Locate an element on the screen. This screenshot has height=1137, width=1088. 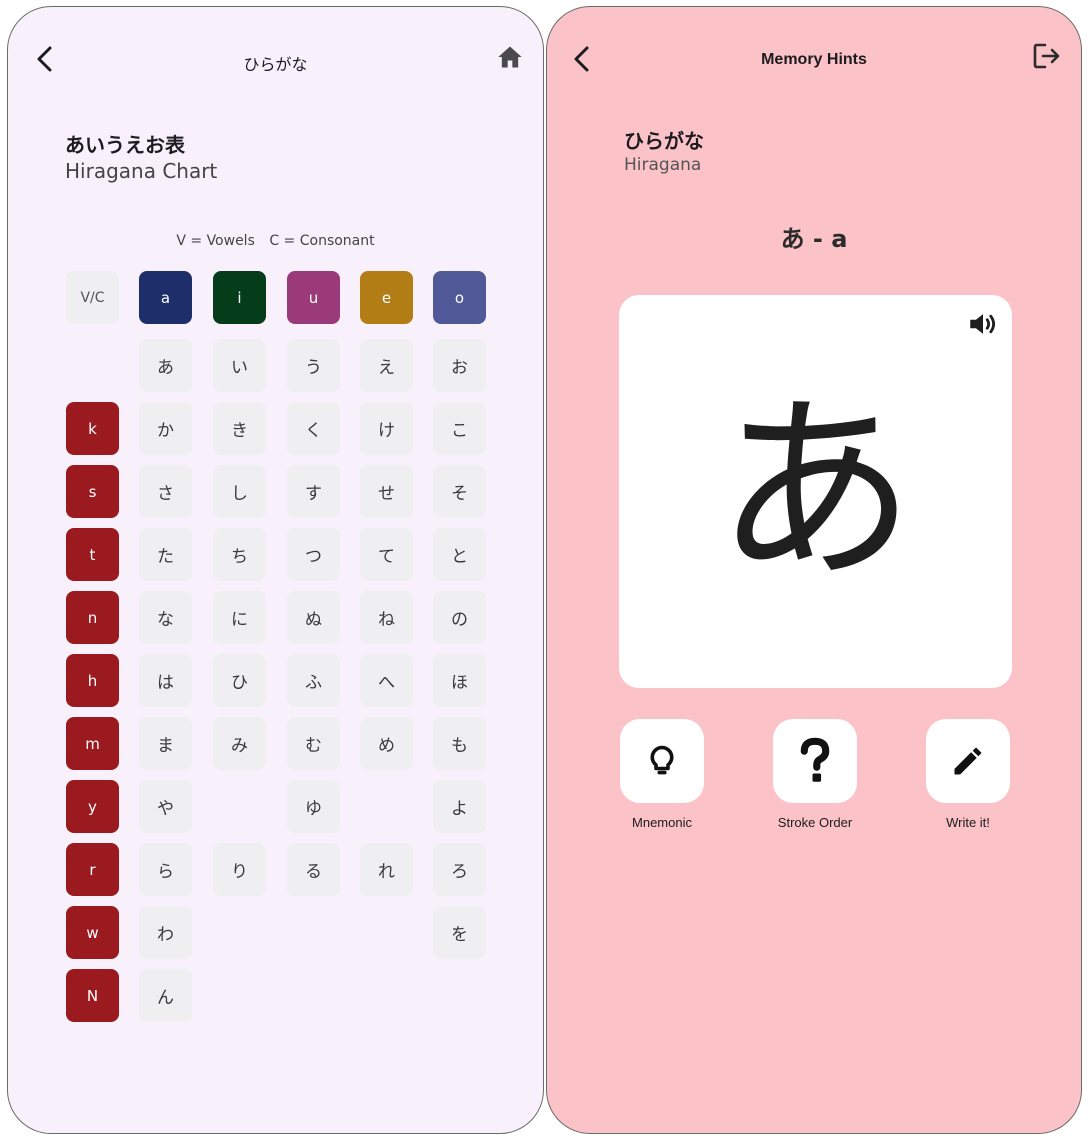
consonant-header-t: t is located at coordinates (92, 554).